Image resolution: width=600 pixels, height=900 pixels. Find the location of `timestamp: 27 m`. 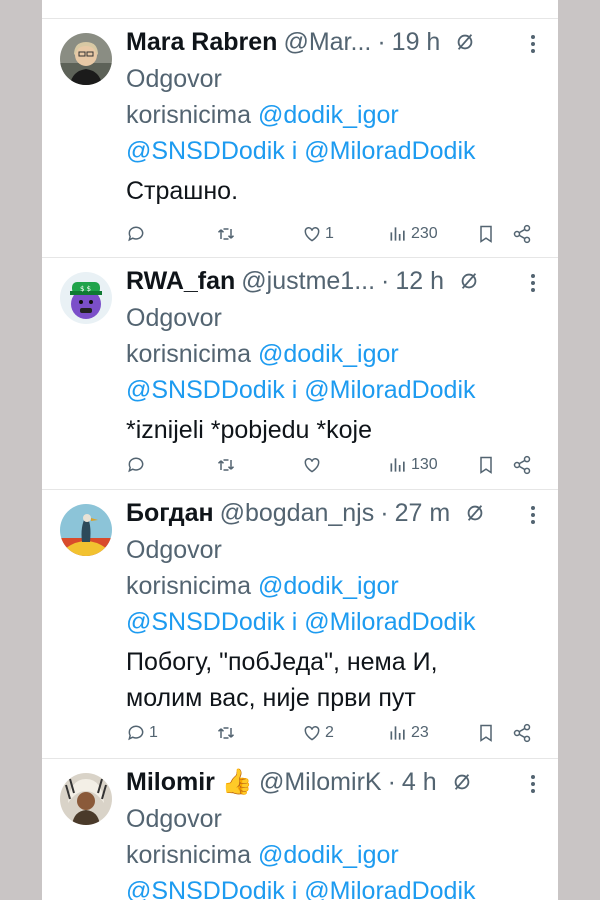

timestamp: 27 m is located at coordinates (423, 513).